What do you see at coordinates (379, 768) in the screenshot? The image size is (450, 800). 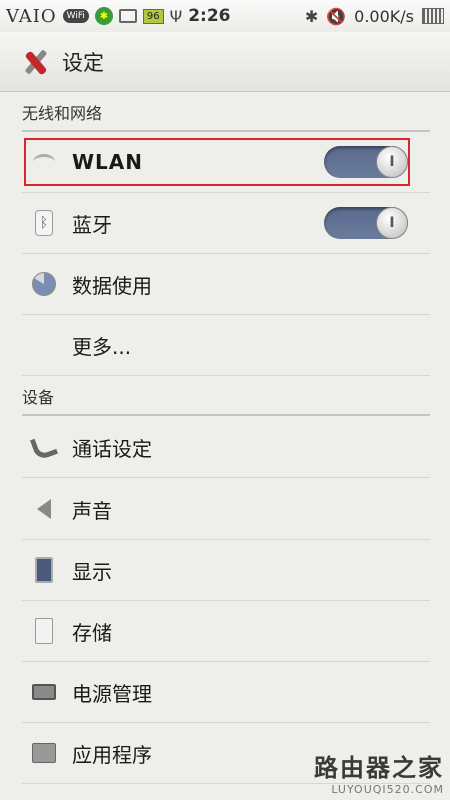 I see `watermark-text: 路由器之家` at bounding box center [379, 768].